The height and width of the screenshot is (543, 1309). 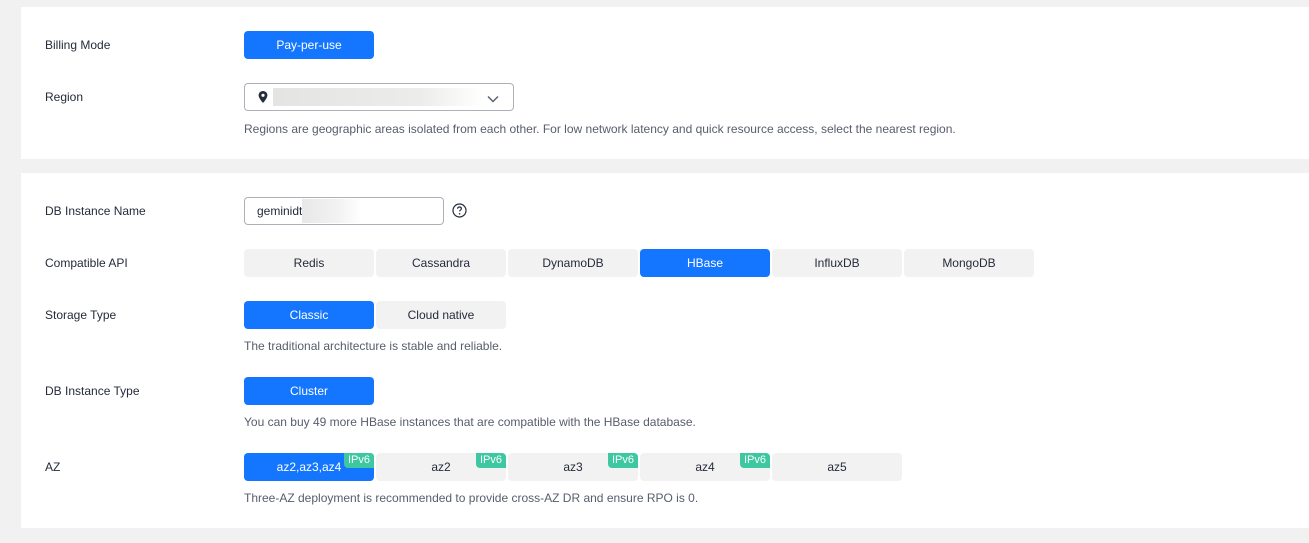 I want to click on az-option-az3: az3 IPv6, so click(x=573, y=467).